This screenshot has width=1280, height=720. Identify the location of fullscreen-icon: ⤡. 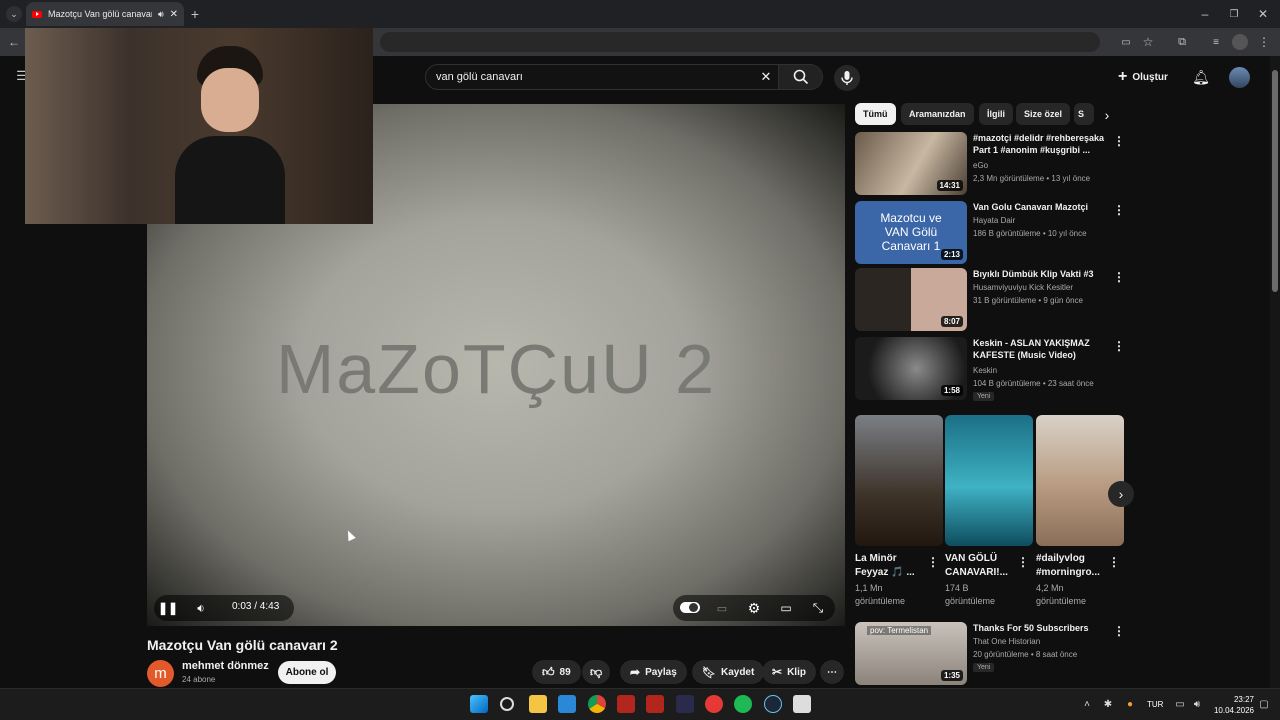
(818, 608).